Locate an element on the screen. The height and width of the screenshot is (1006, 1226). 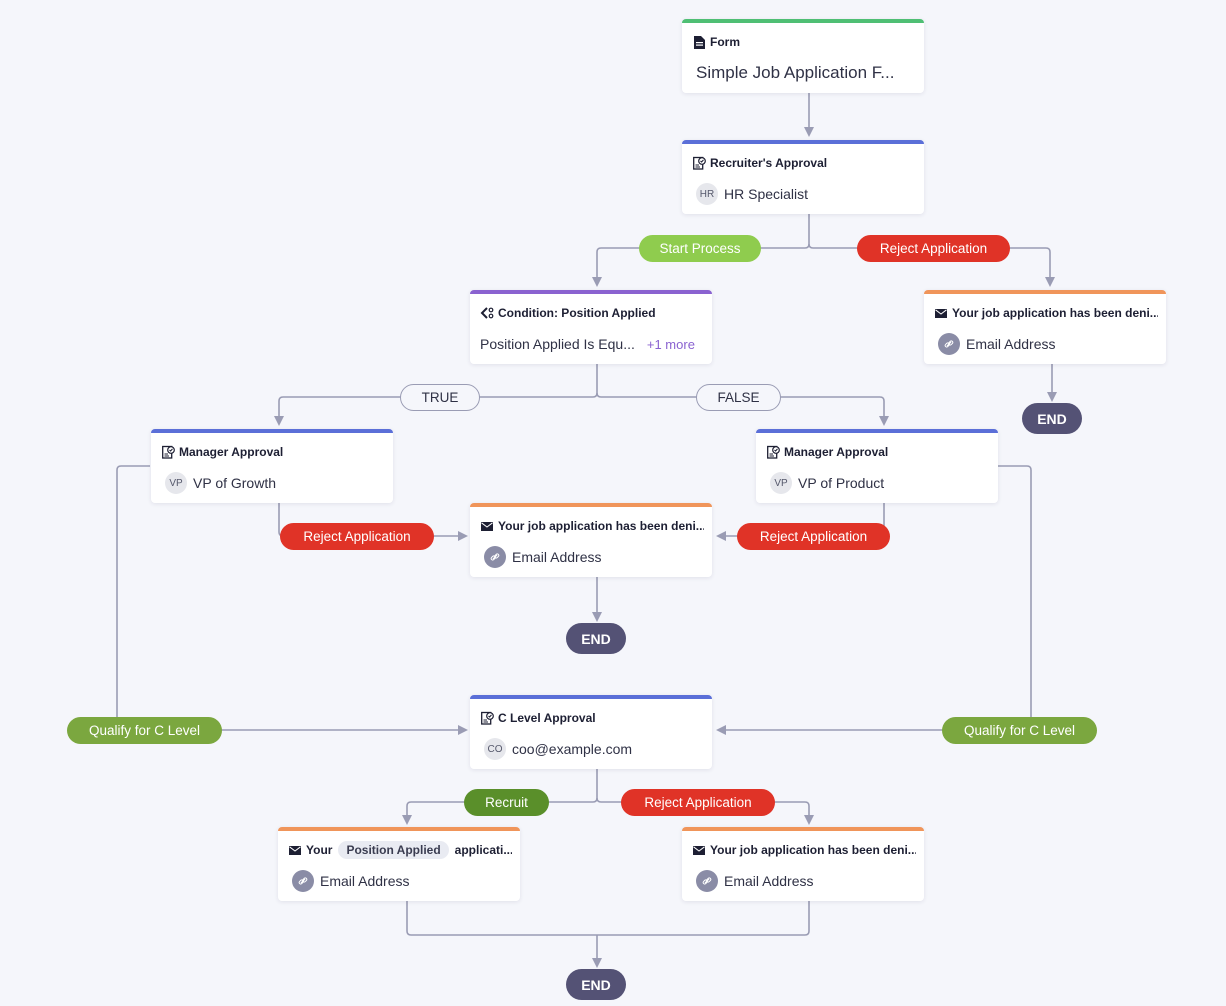
end-node-bottom: END is located at coordinates (596, 984).